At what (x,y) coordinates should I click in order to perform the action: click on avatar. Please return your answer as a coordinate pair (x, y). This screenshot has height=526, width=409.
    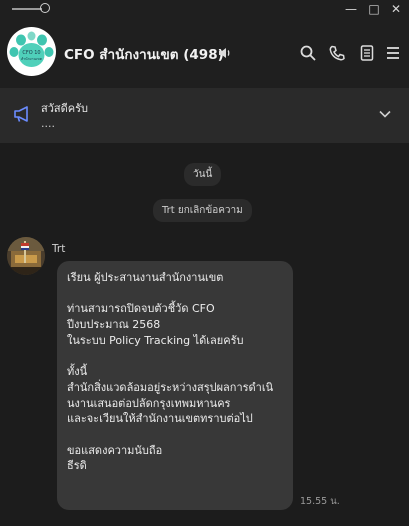
    Looking at the image, I should click on (26, 256).